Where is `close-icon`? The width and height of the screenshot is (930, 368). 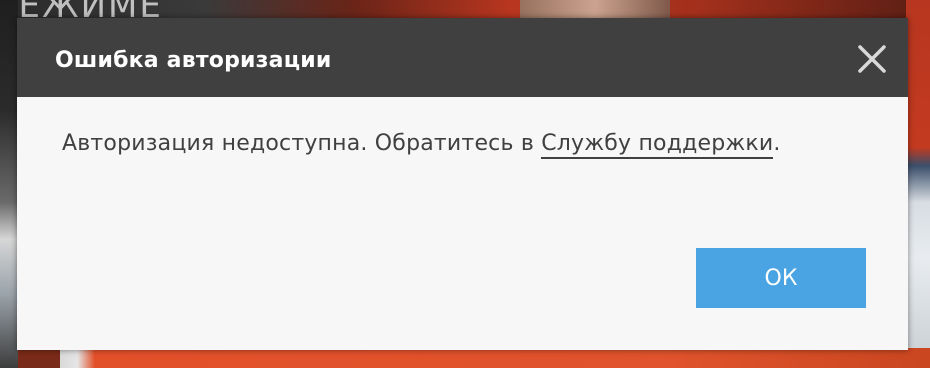 close-icon is located at coordinates (872, 59).